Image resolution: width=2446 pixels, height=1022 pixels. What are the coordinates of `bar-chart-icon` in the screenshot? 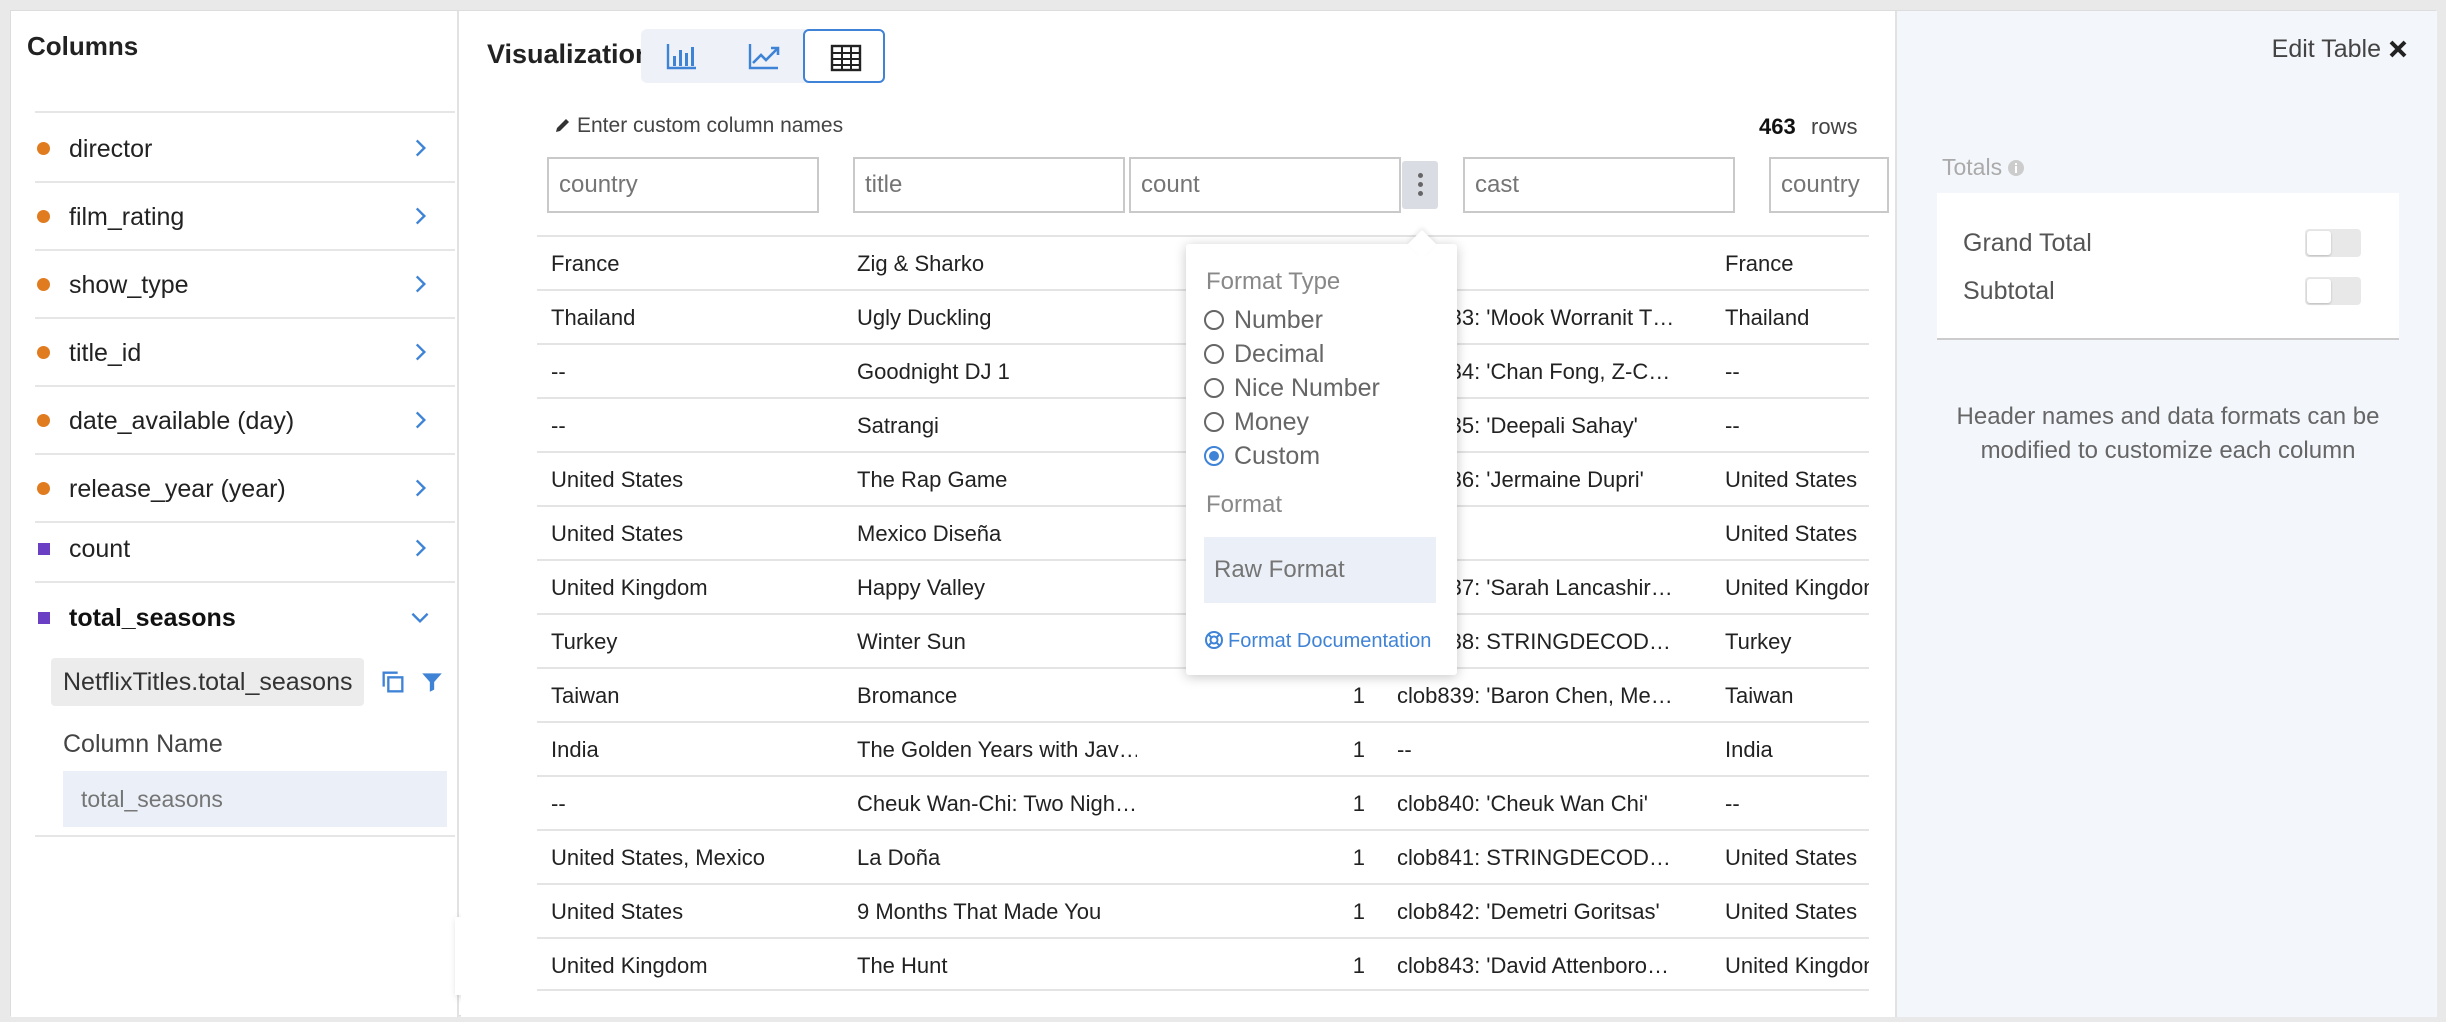 It's located at (681, 57).